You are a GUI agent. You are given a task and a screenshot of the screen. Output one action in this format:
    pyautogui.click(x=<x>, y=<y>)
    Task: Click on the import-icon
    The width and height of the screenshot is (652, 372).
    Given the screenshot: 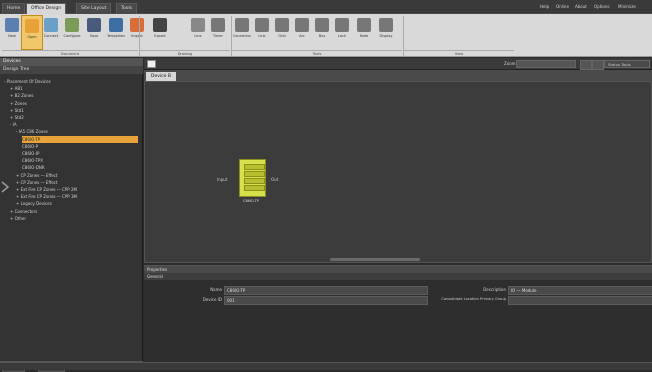 What is the action you would take?
    pyautogui.click(x=137, y=25)
    